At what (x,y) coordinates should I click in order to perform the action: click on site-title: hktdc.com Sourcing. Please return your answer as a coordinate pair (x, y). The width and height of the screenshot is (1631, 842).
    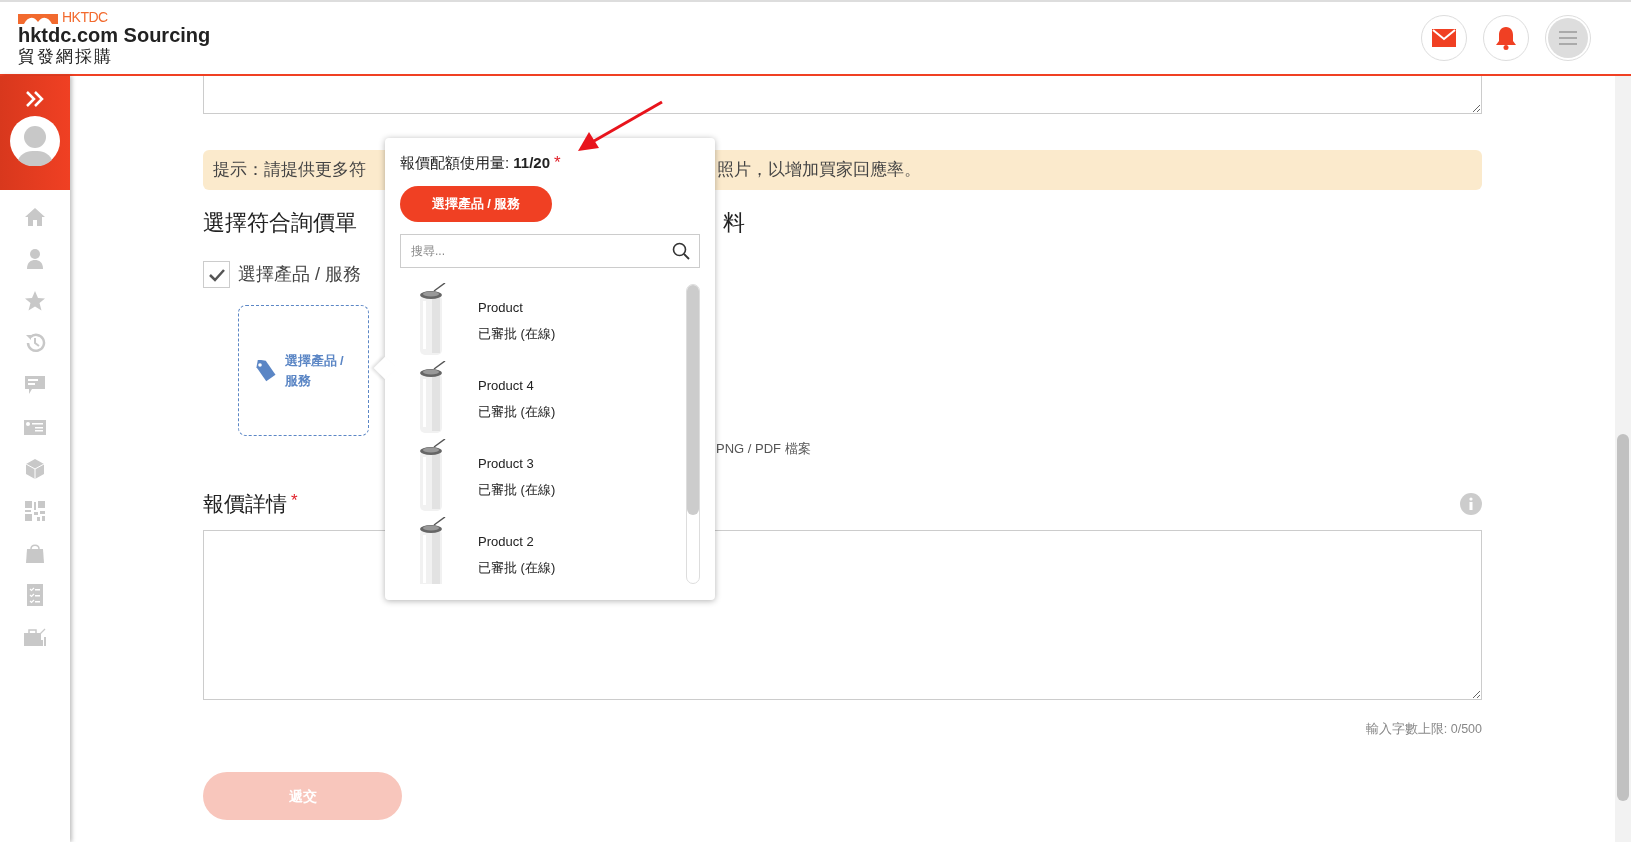
    Looking at the image, I should click on (114, 35).